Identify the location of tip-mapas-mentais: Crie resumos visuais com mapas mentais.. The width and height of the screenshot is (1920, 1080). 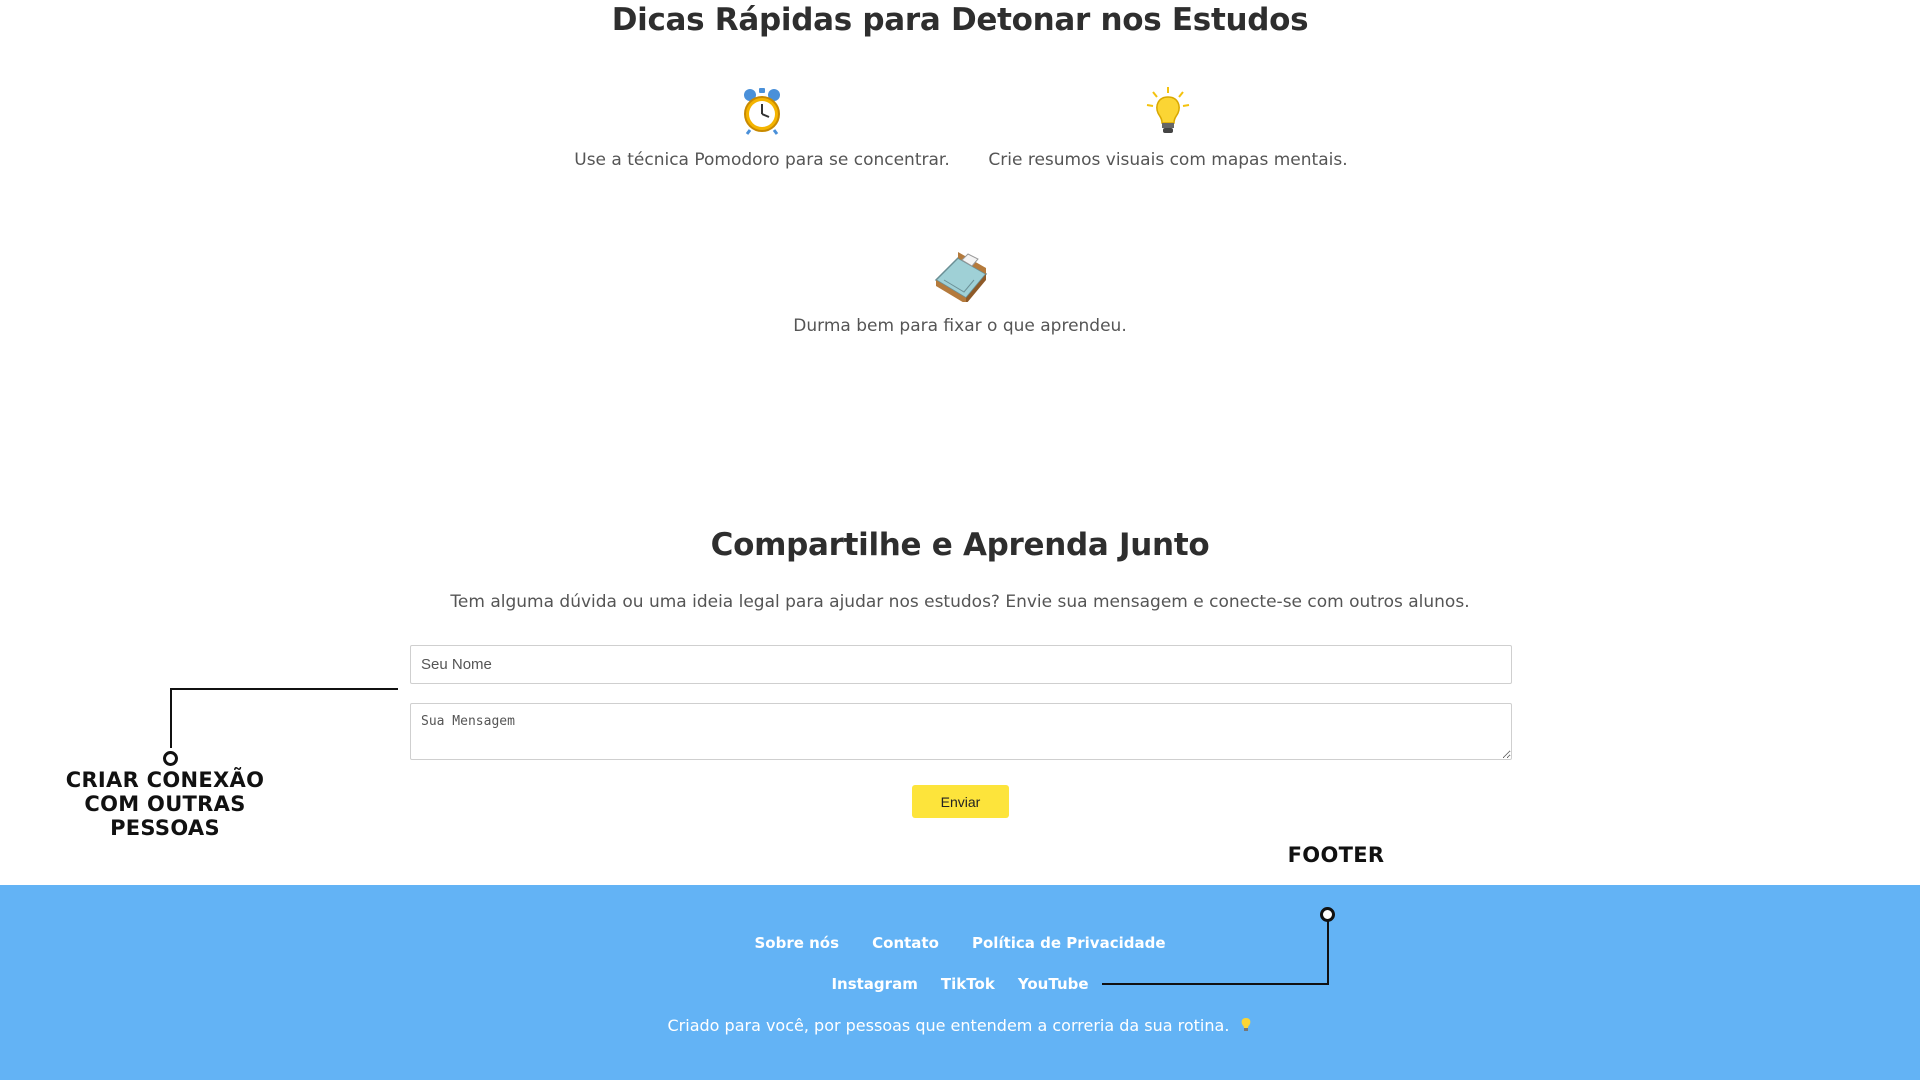
(1168, 128).